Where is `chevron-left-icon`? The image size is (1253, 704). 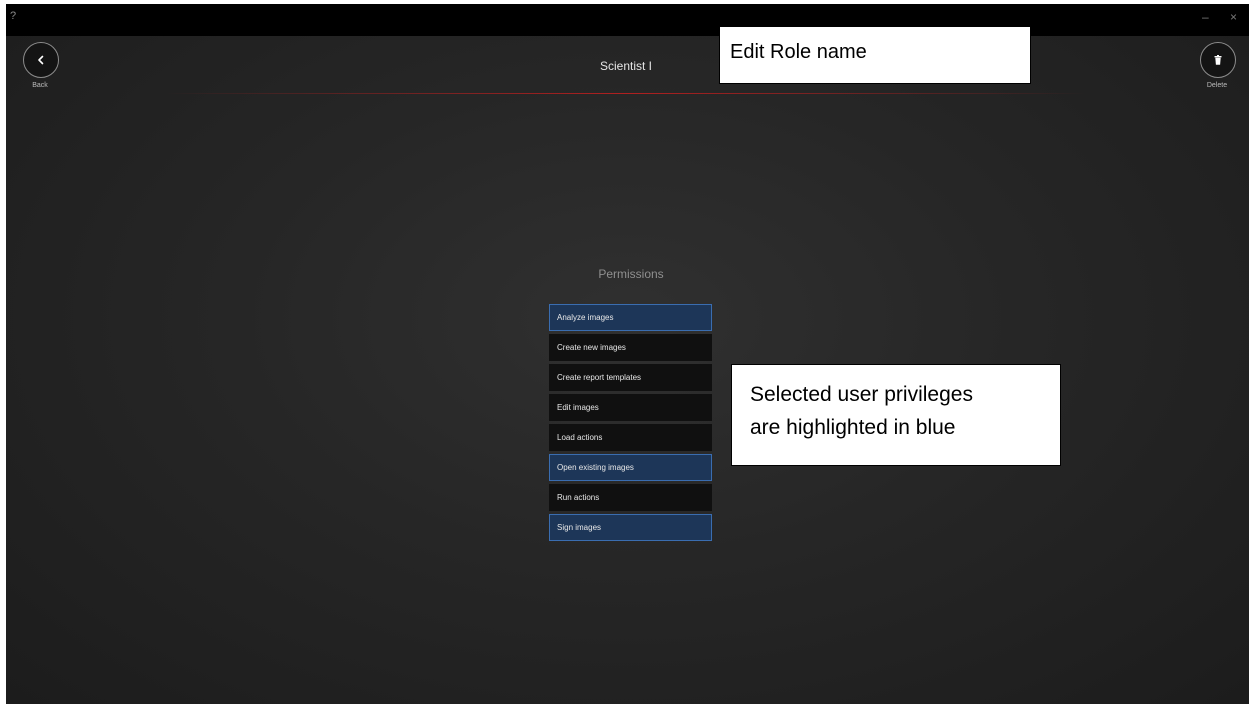 chevron-left-icon is located at coordinates (41, 60).